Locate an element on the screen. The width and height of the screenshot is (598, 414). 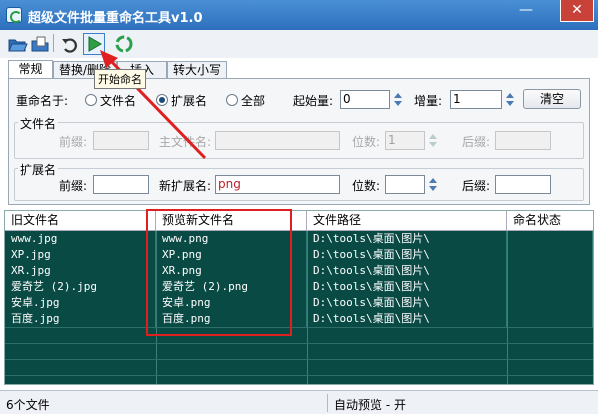
column-old-name: 旧文件名 is located at coordinates (80, 221).